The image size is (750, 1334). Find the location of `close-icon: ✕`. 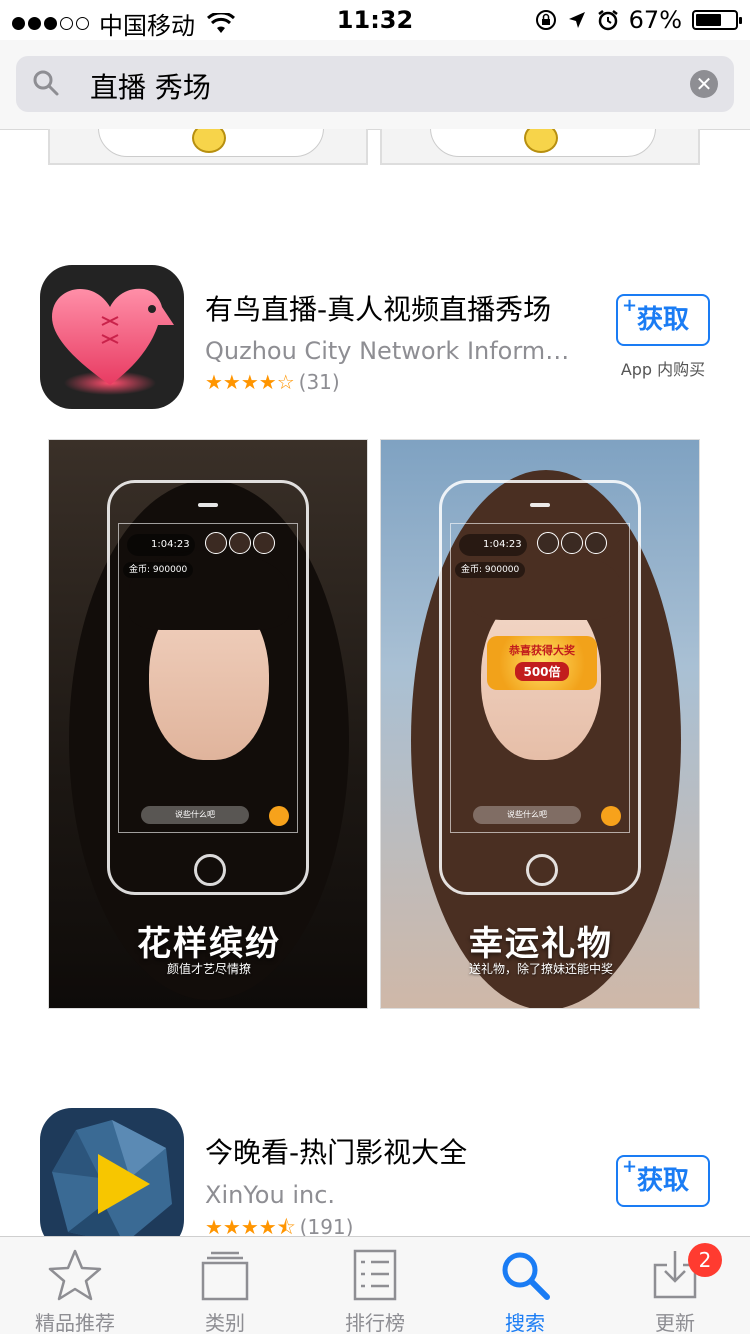

close-icon: ✕ is located at coordinates (704, 84).